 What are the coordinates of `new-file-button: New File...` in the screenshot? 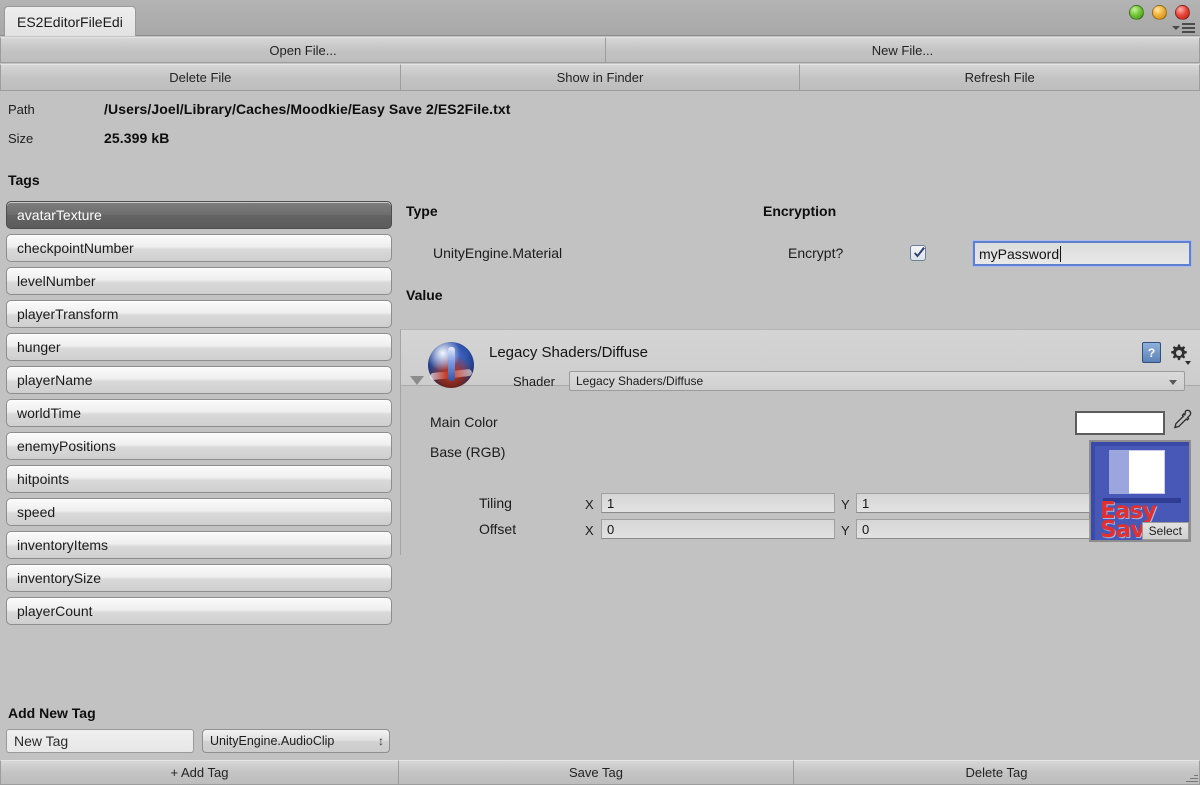 It's located at (902, 50).